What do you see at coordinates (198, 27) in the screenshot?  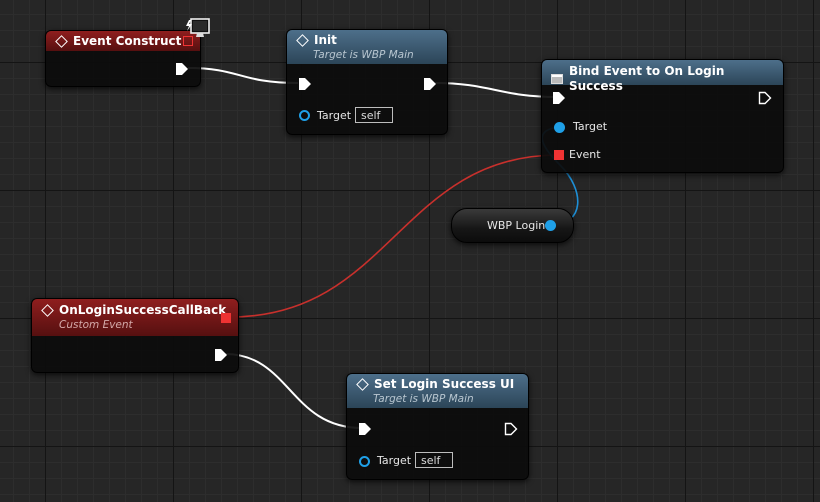 I see `client-monitor-icon` at bounding box center [198, 27].